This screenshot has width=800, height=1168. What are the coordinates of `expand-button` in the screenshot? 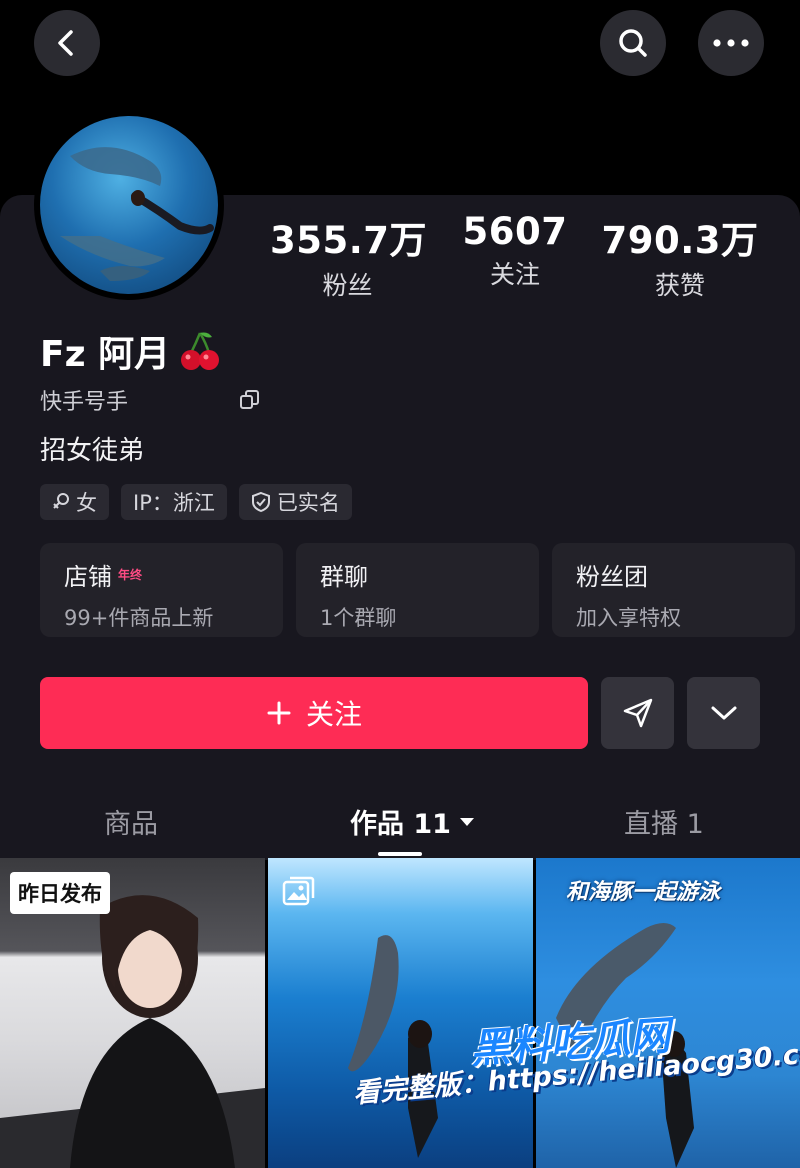 It's located at (723, 713).